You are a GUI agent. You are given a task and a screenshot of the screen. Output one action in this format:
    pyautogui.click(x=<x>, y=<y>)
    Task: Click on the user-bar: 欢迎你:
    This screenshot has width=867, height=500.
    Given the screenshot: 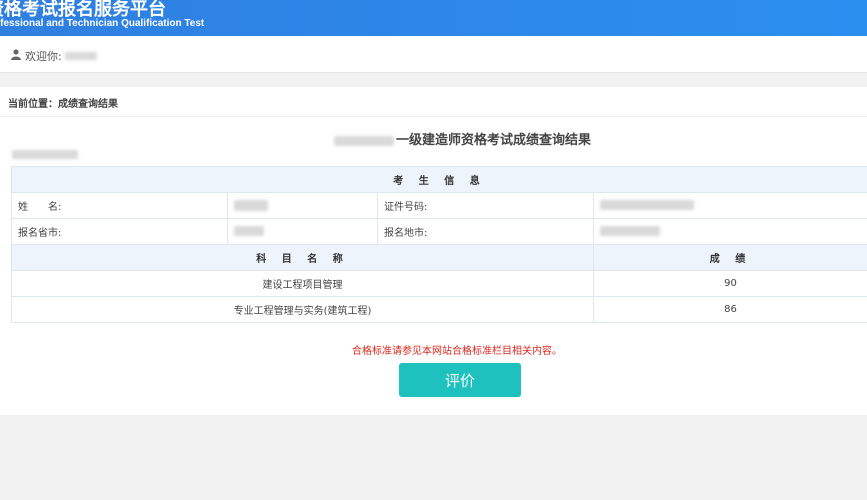 What is the action you would take?
    pyautogui.click(x=433, y=54)
    